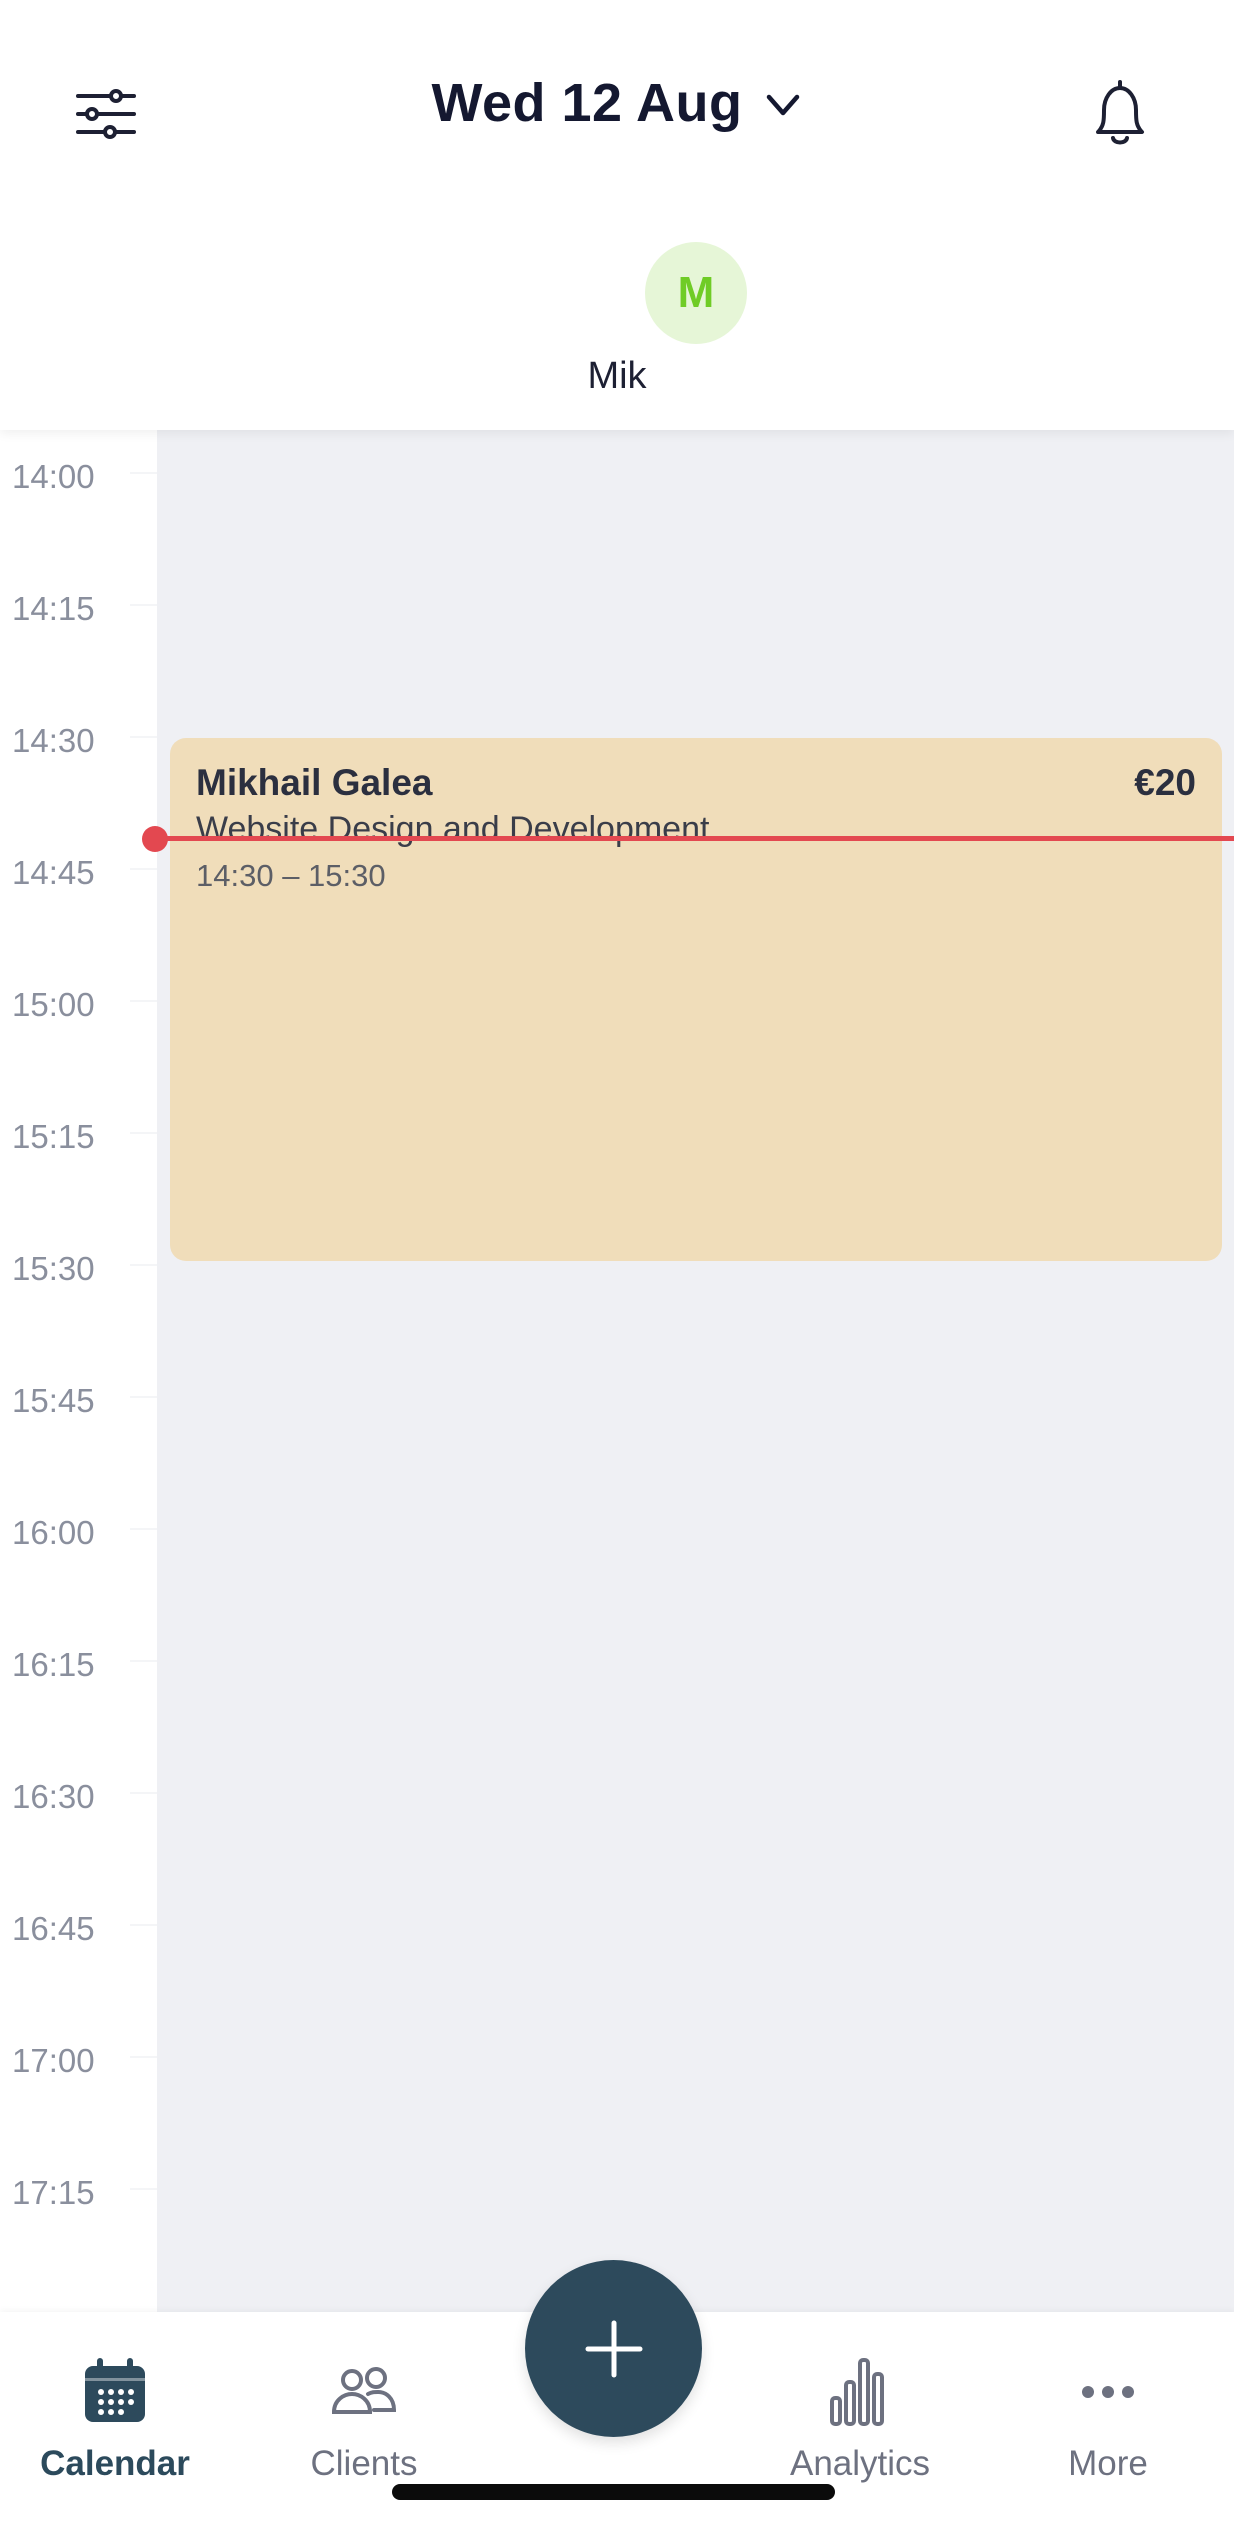 Image resolution: width=1234 pixels, height=2527 pixels. I want to click on time-slot: 16:00, so click(78, 1552).